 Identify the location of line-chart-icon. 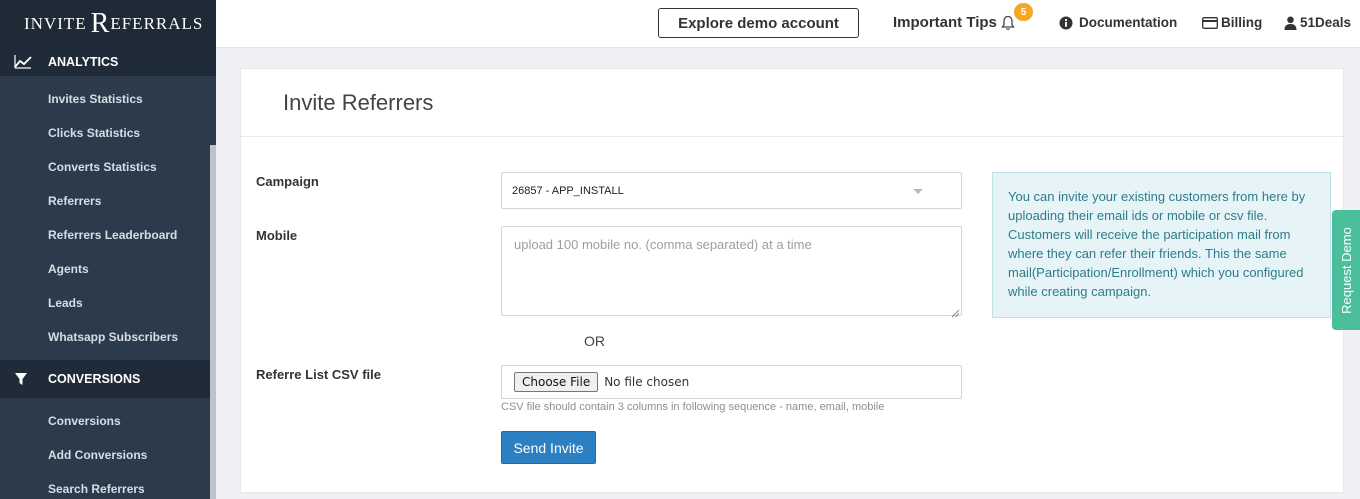
(24, 62).